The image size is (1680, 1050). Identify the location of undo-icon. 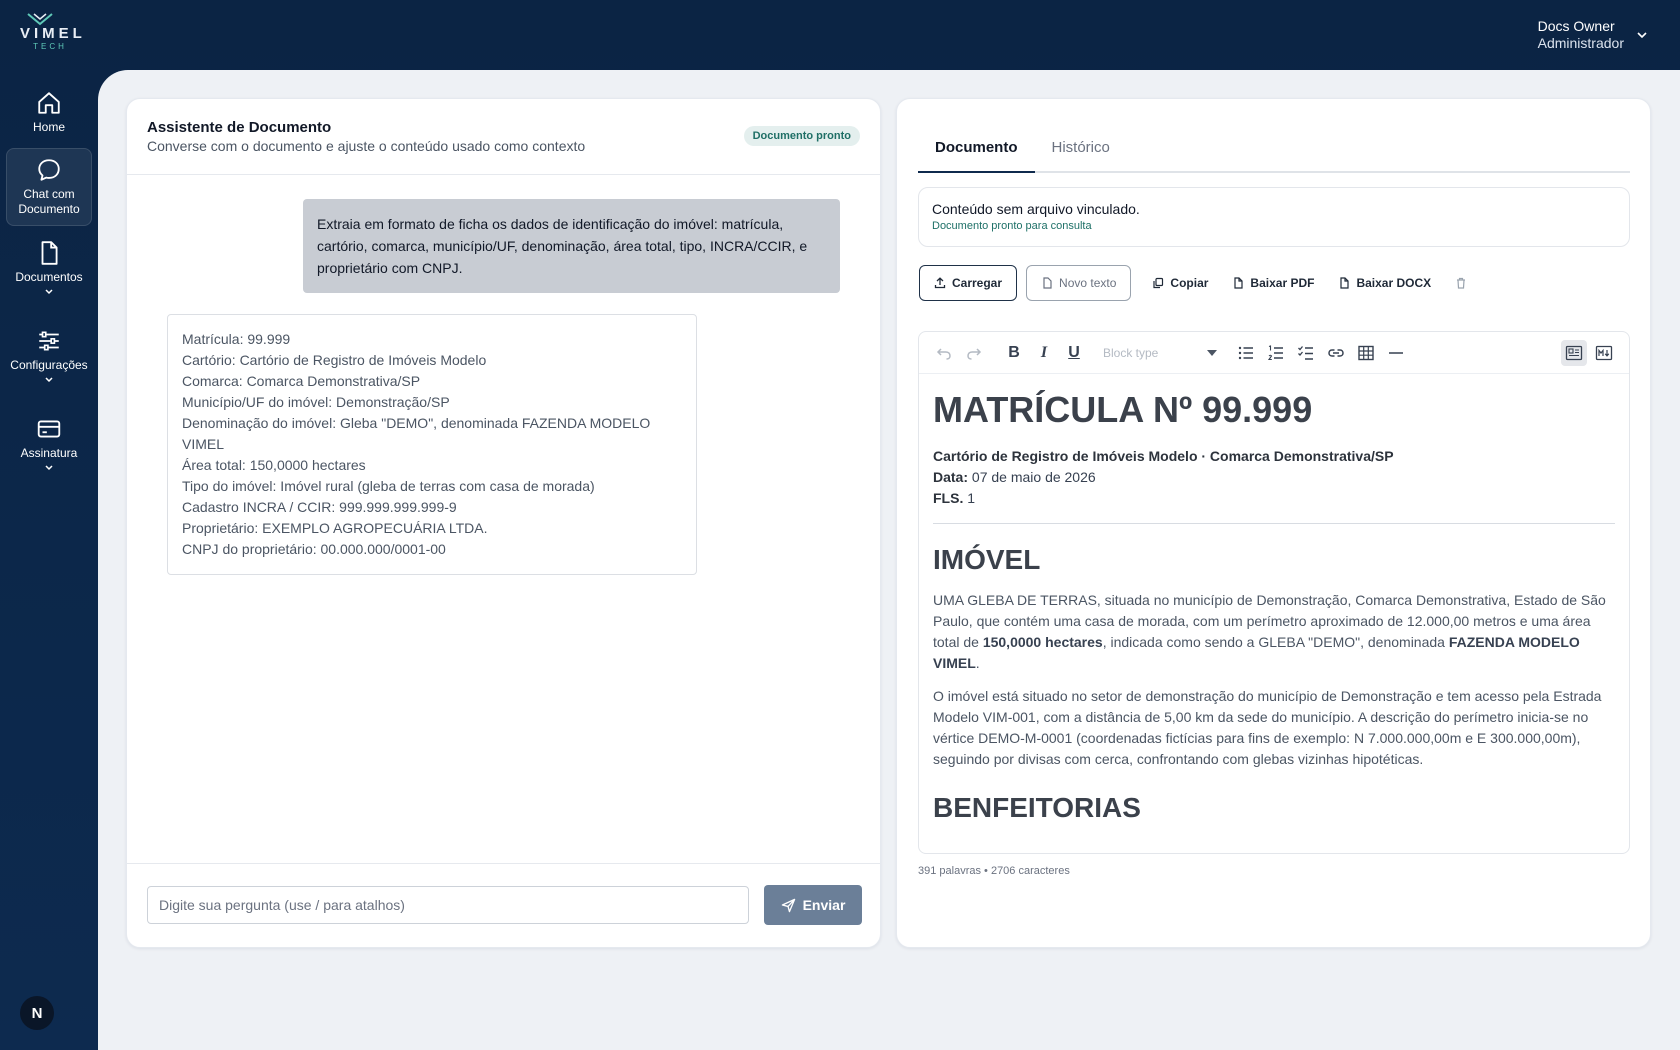
(944, 353).